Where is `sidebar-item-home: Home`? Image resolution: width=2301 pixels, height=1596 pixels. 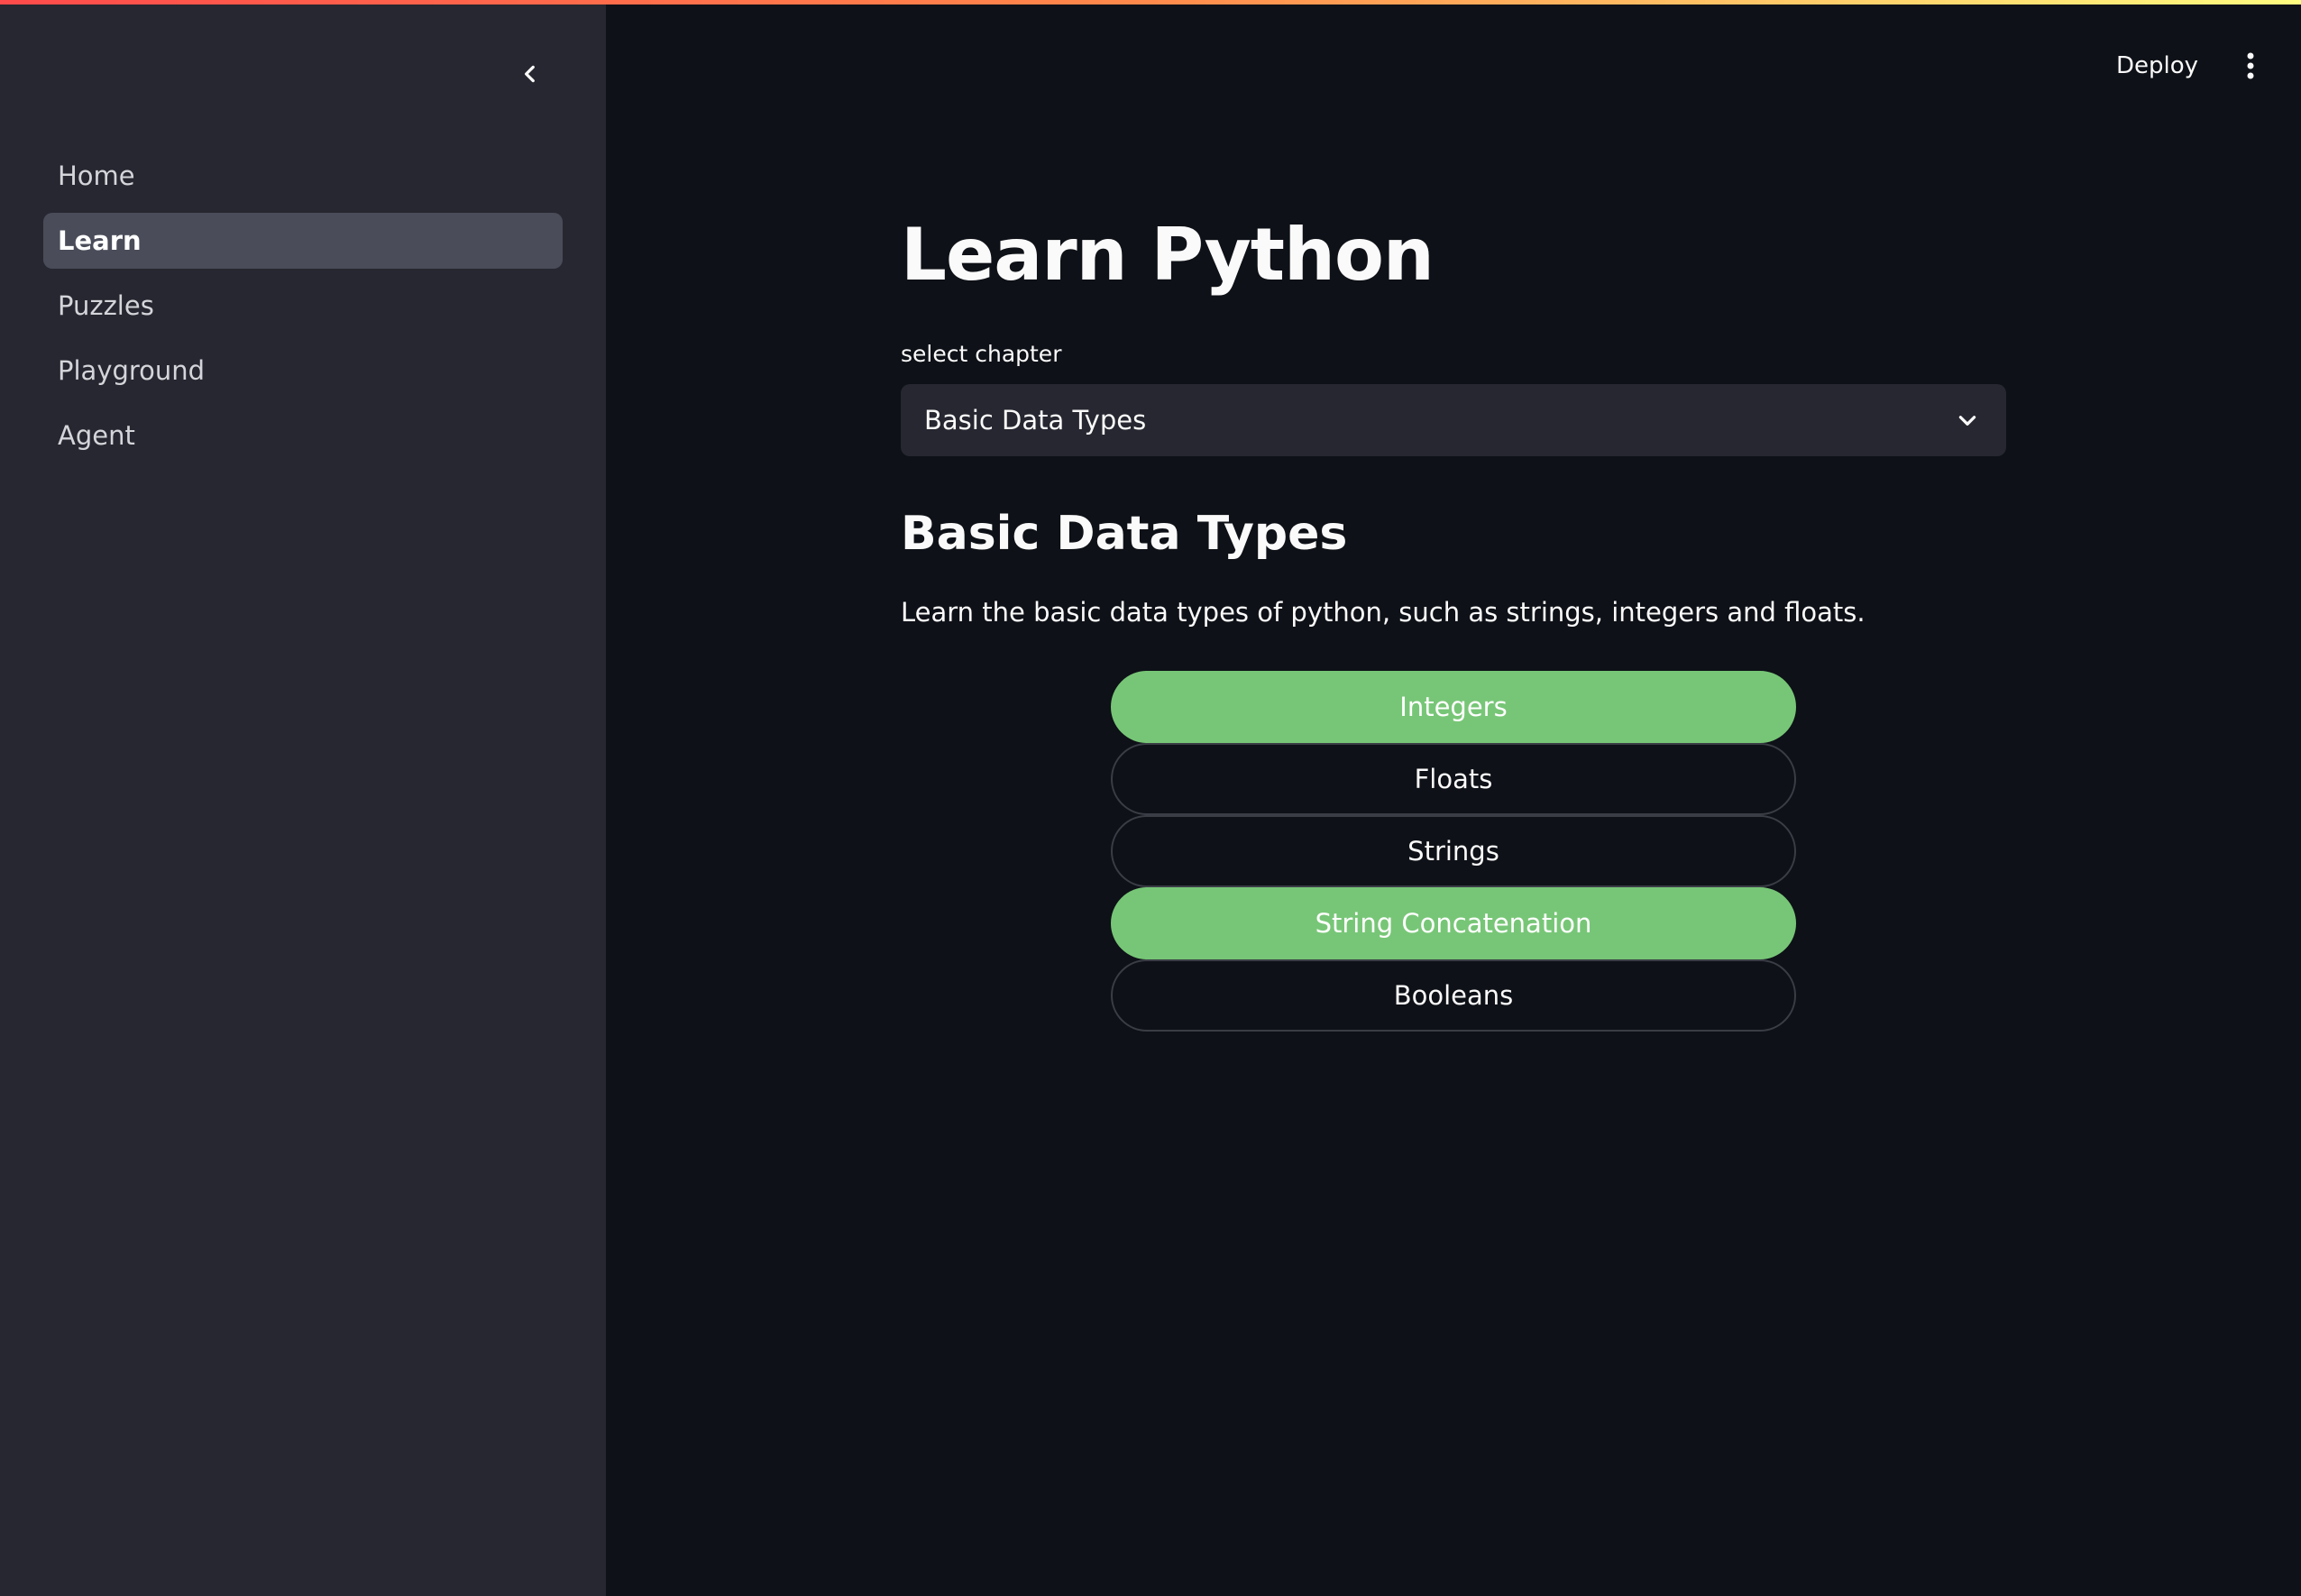
sidebar-item-home: Home is located at coordinates (303, 176).